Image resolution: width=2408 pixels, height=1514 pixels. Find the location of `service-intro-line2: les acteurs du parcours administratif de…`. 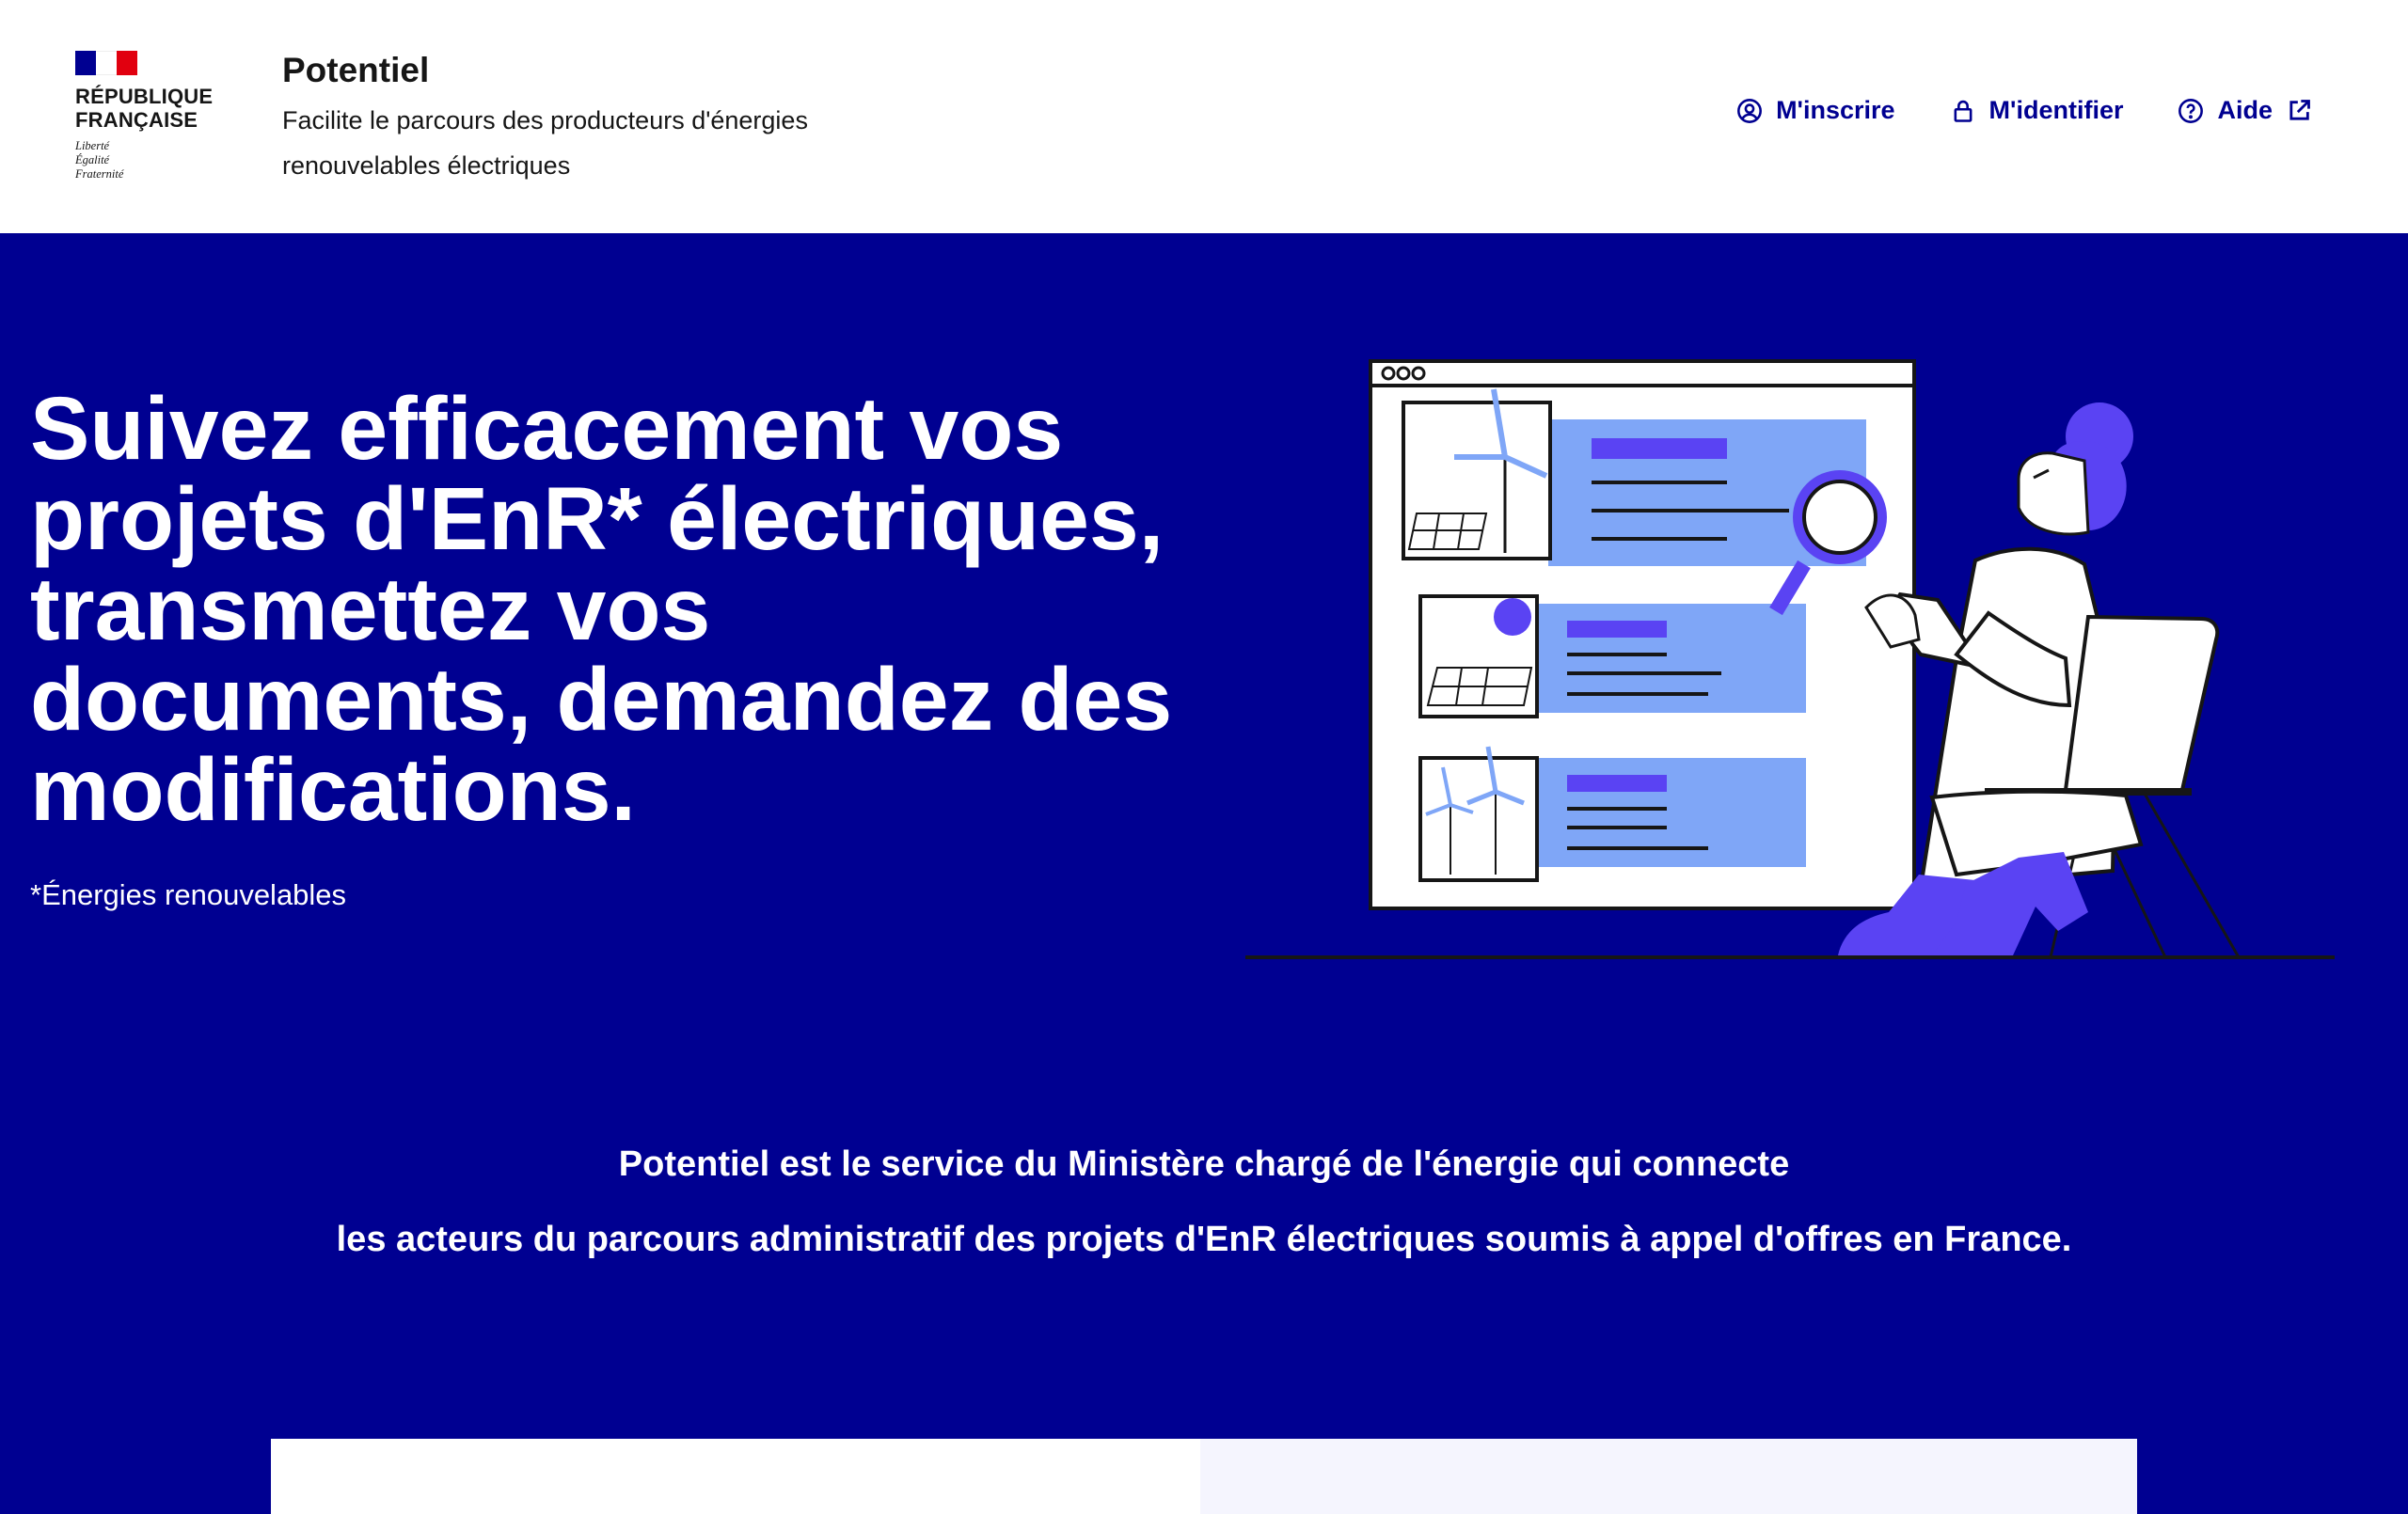

service-intro-line2: les acteurs du parcours administratif de… is located at coordinates (1204, 1240).